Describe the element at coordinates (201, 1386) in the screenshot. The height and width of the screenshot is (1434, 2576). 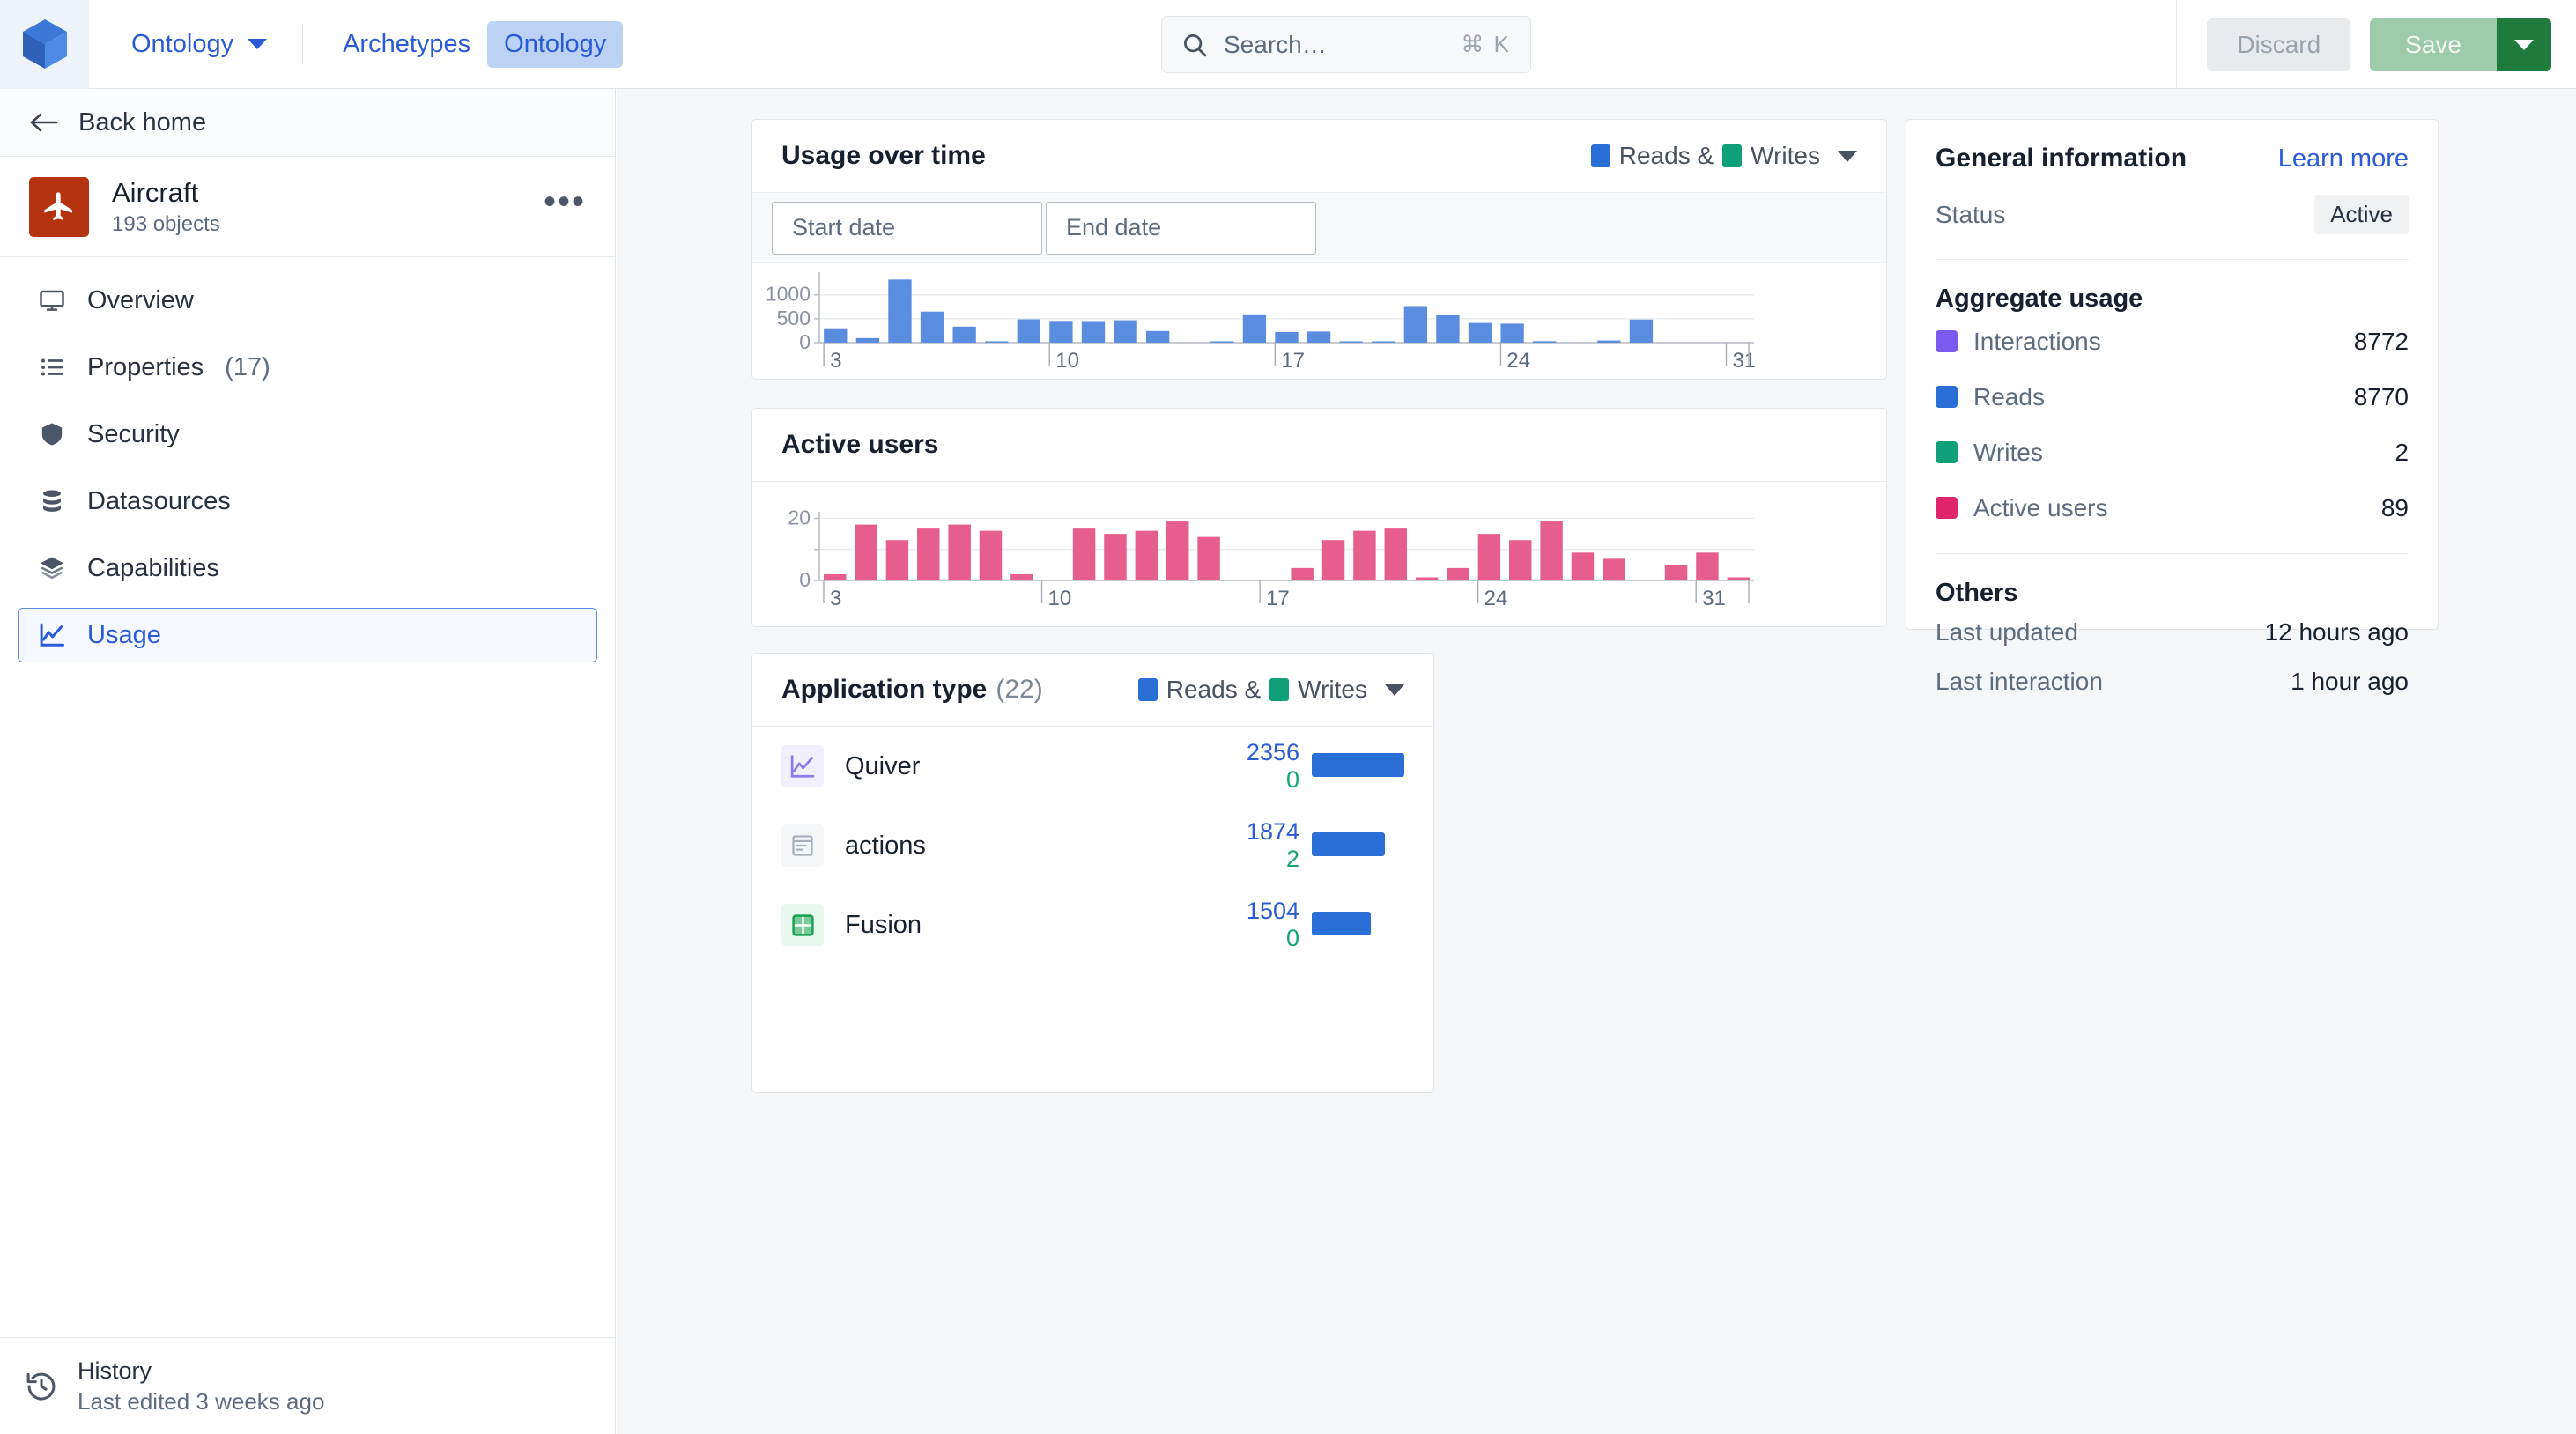
I see `history-text: History Last edited 3 weeks ago` at that location.